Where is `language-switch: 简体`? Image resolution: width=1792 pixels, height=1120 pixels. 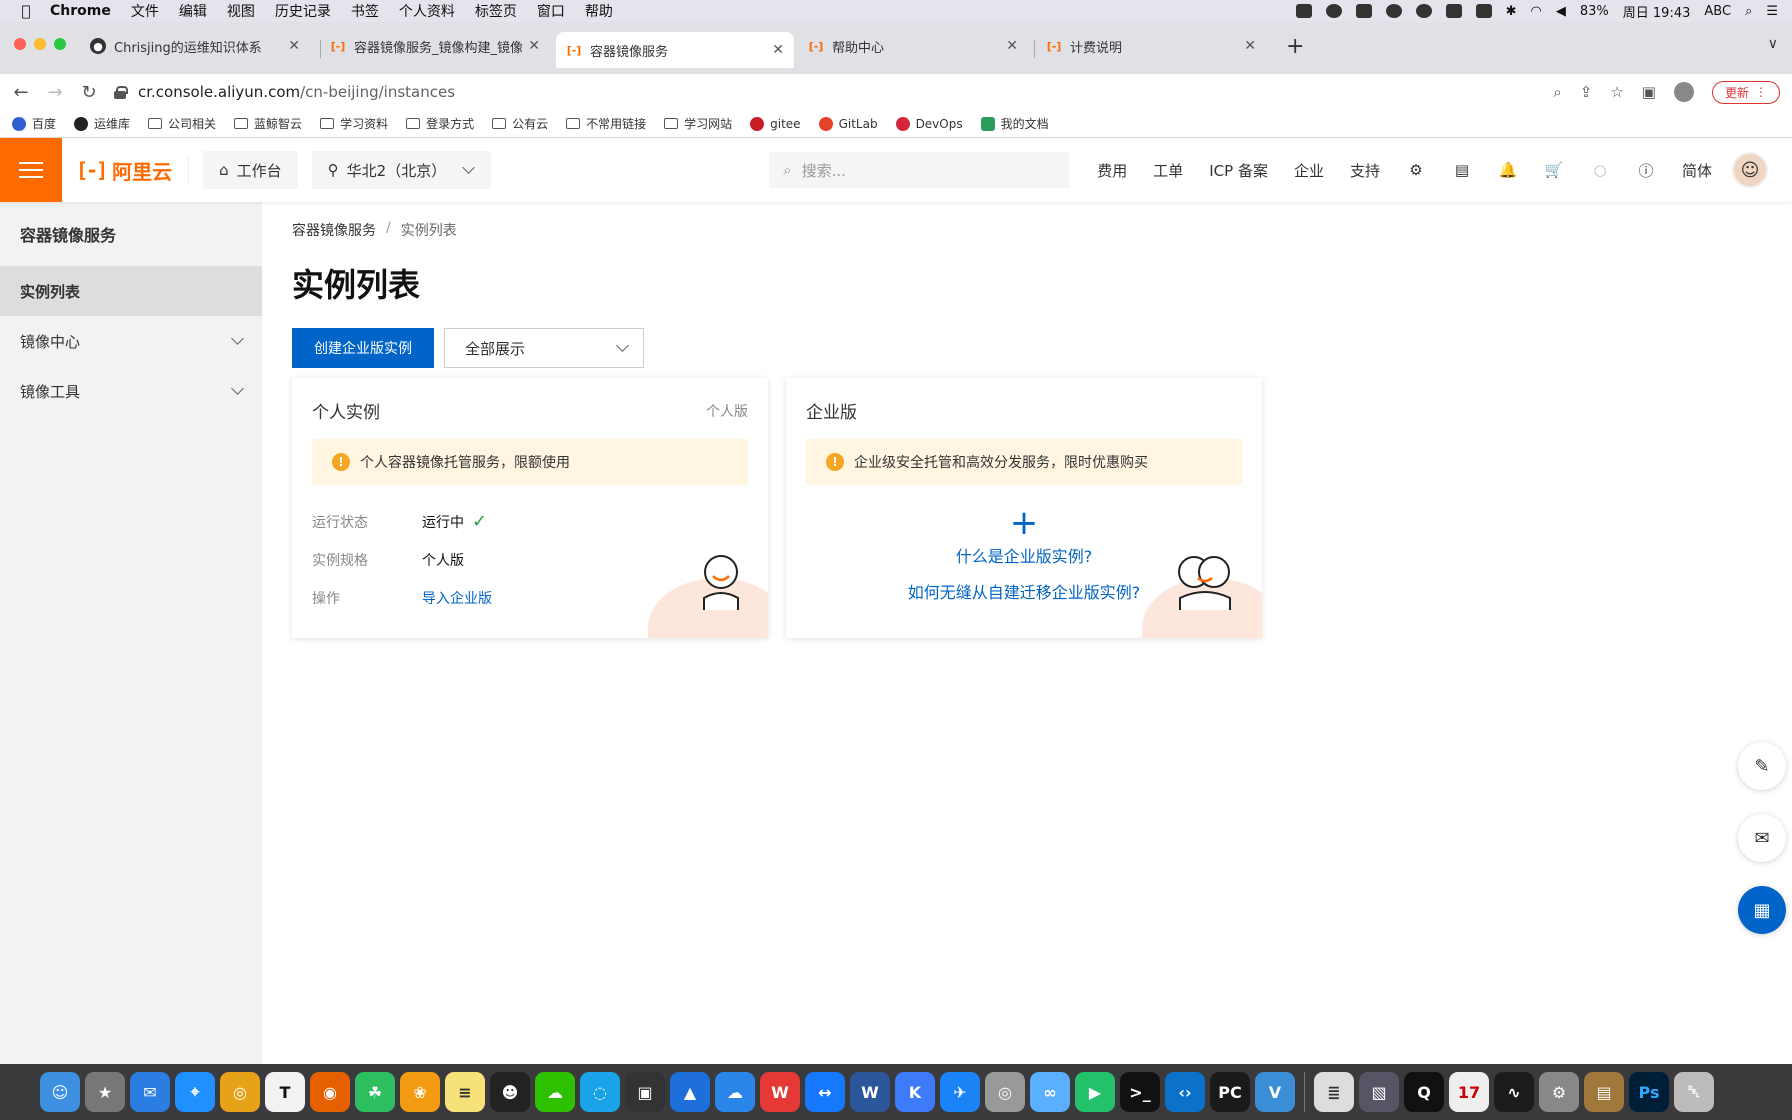
language-switch: 简体 is located at coordinates (1697, 170).